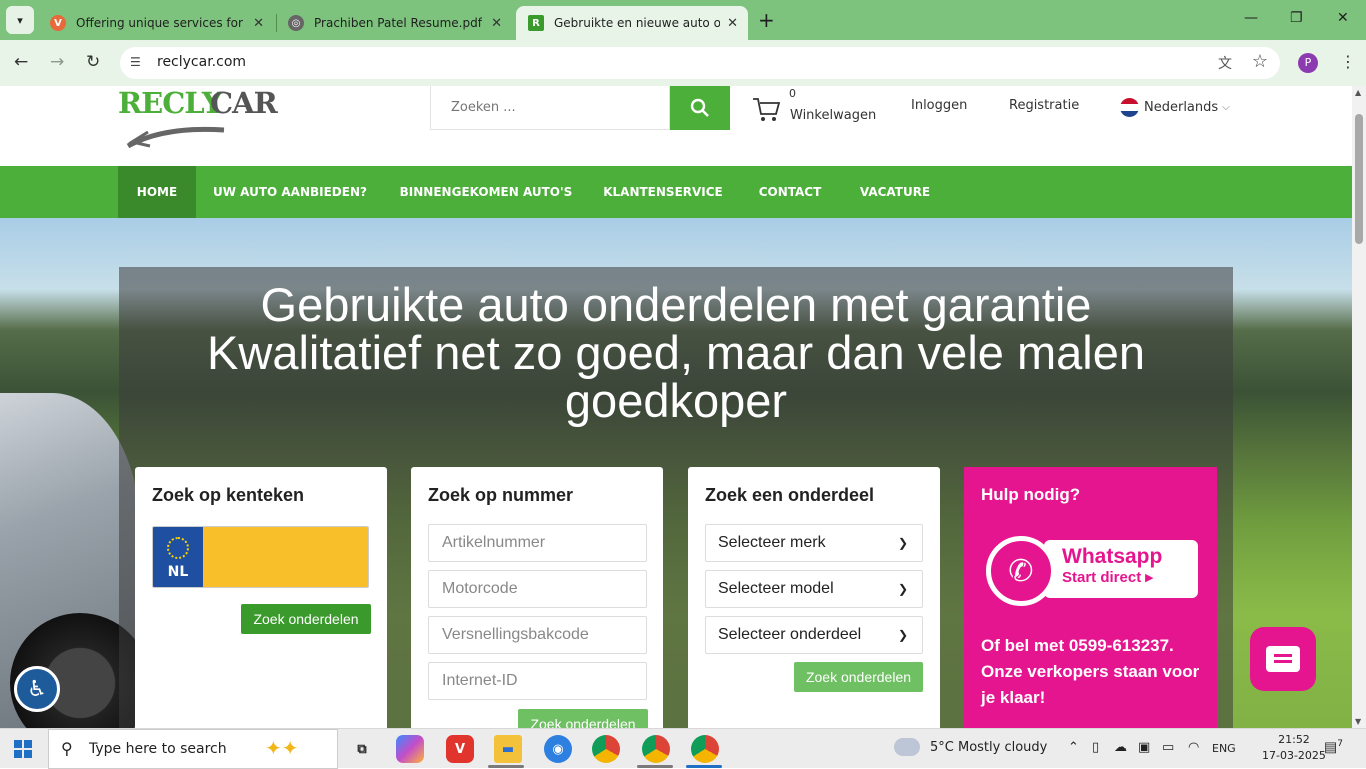  Describe the element at coordinates (67, 748) in the screenshot. I see `search-icon: ⚲` at that location.